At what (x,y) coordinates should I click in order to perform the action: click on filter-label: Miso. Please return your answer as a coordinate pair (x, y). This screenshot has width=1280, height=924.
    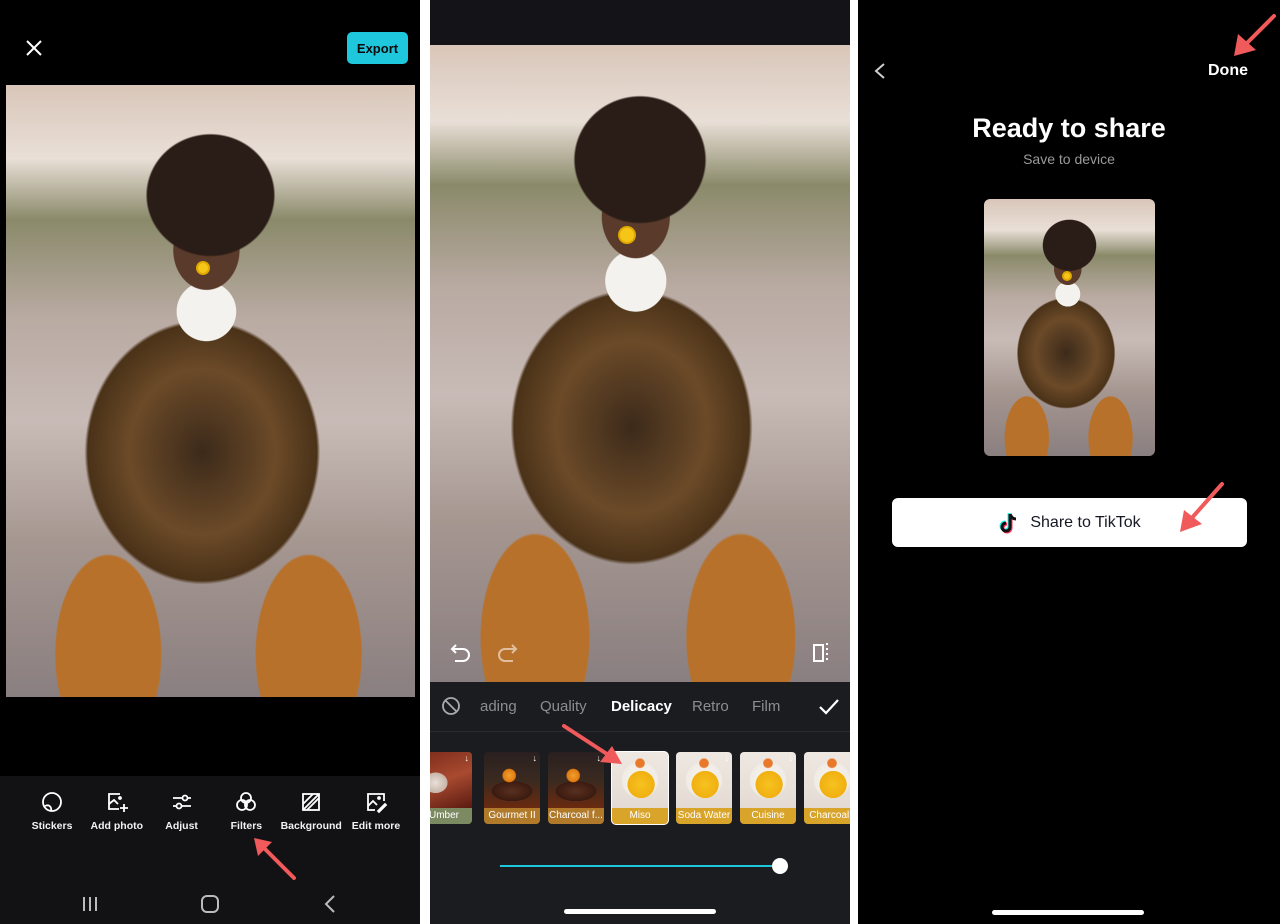
    Looking at the image, I should click on (640, 816).